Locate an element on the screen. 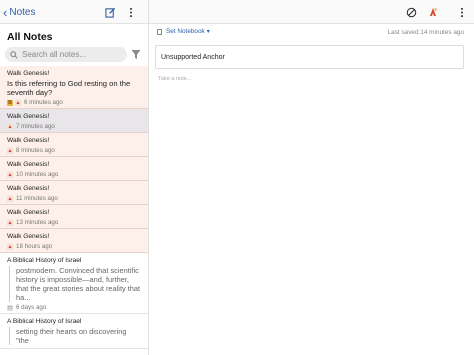 The height and width of the screenshot is (355, 474). note-meta: ▲ 10 minutes ago is located at coordinates (74, 174).